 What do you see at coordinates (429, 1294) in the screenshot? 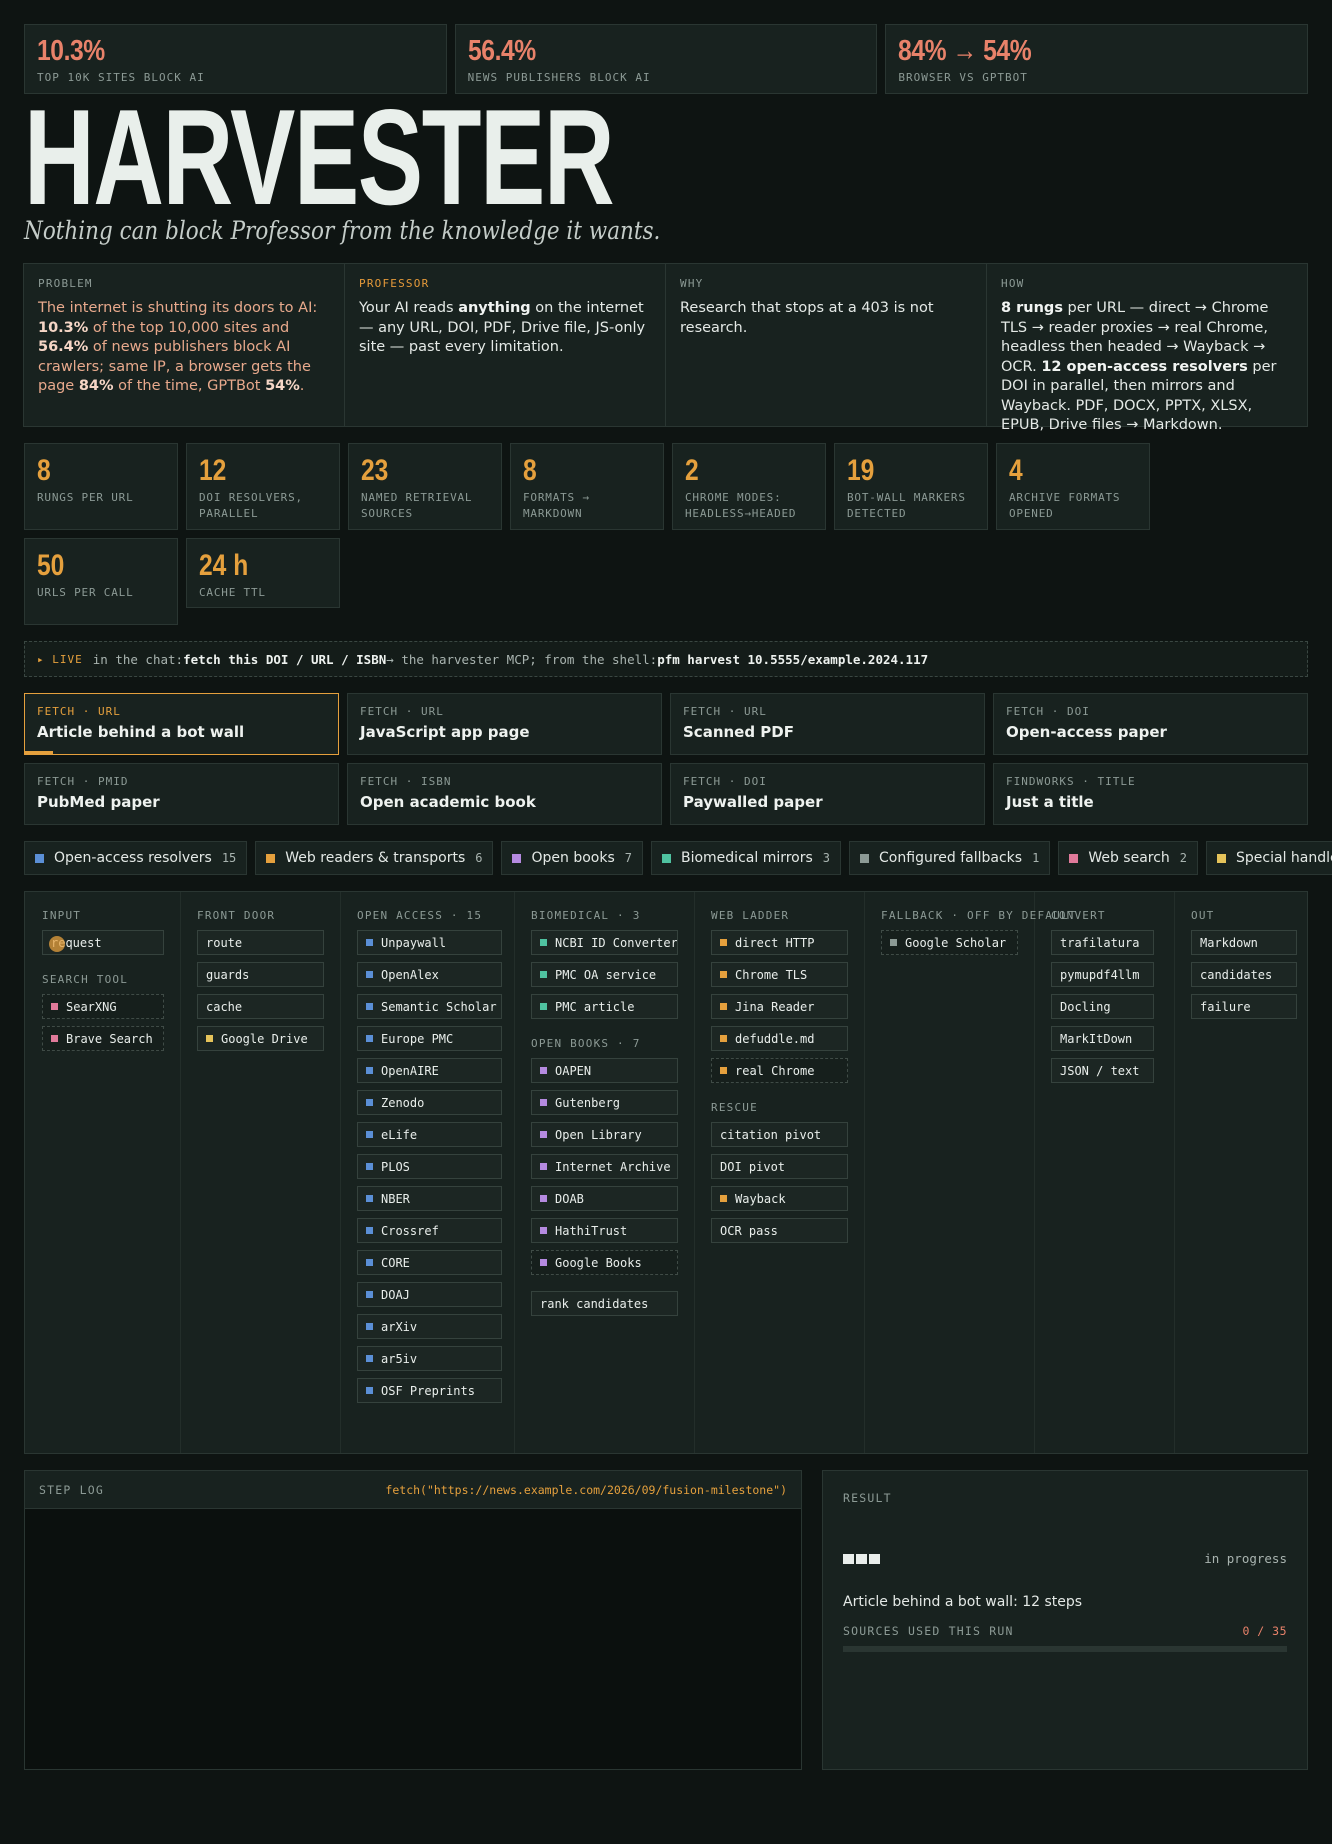
I see `node-doaj: DOAJ` at bounding box center [429, 1294].